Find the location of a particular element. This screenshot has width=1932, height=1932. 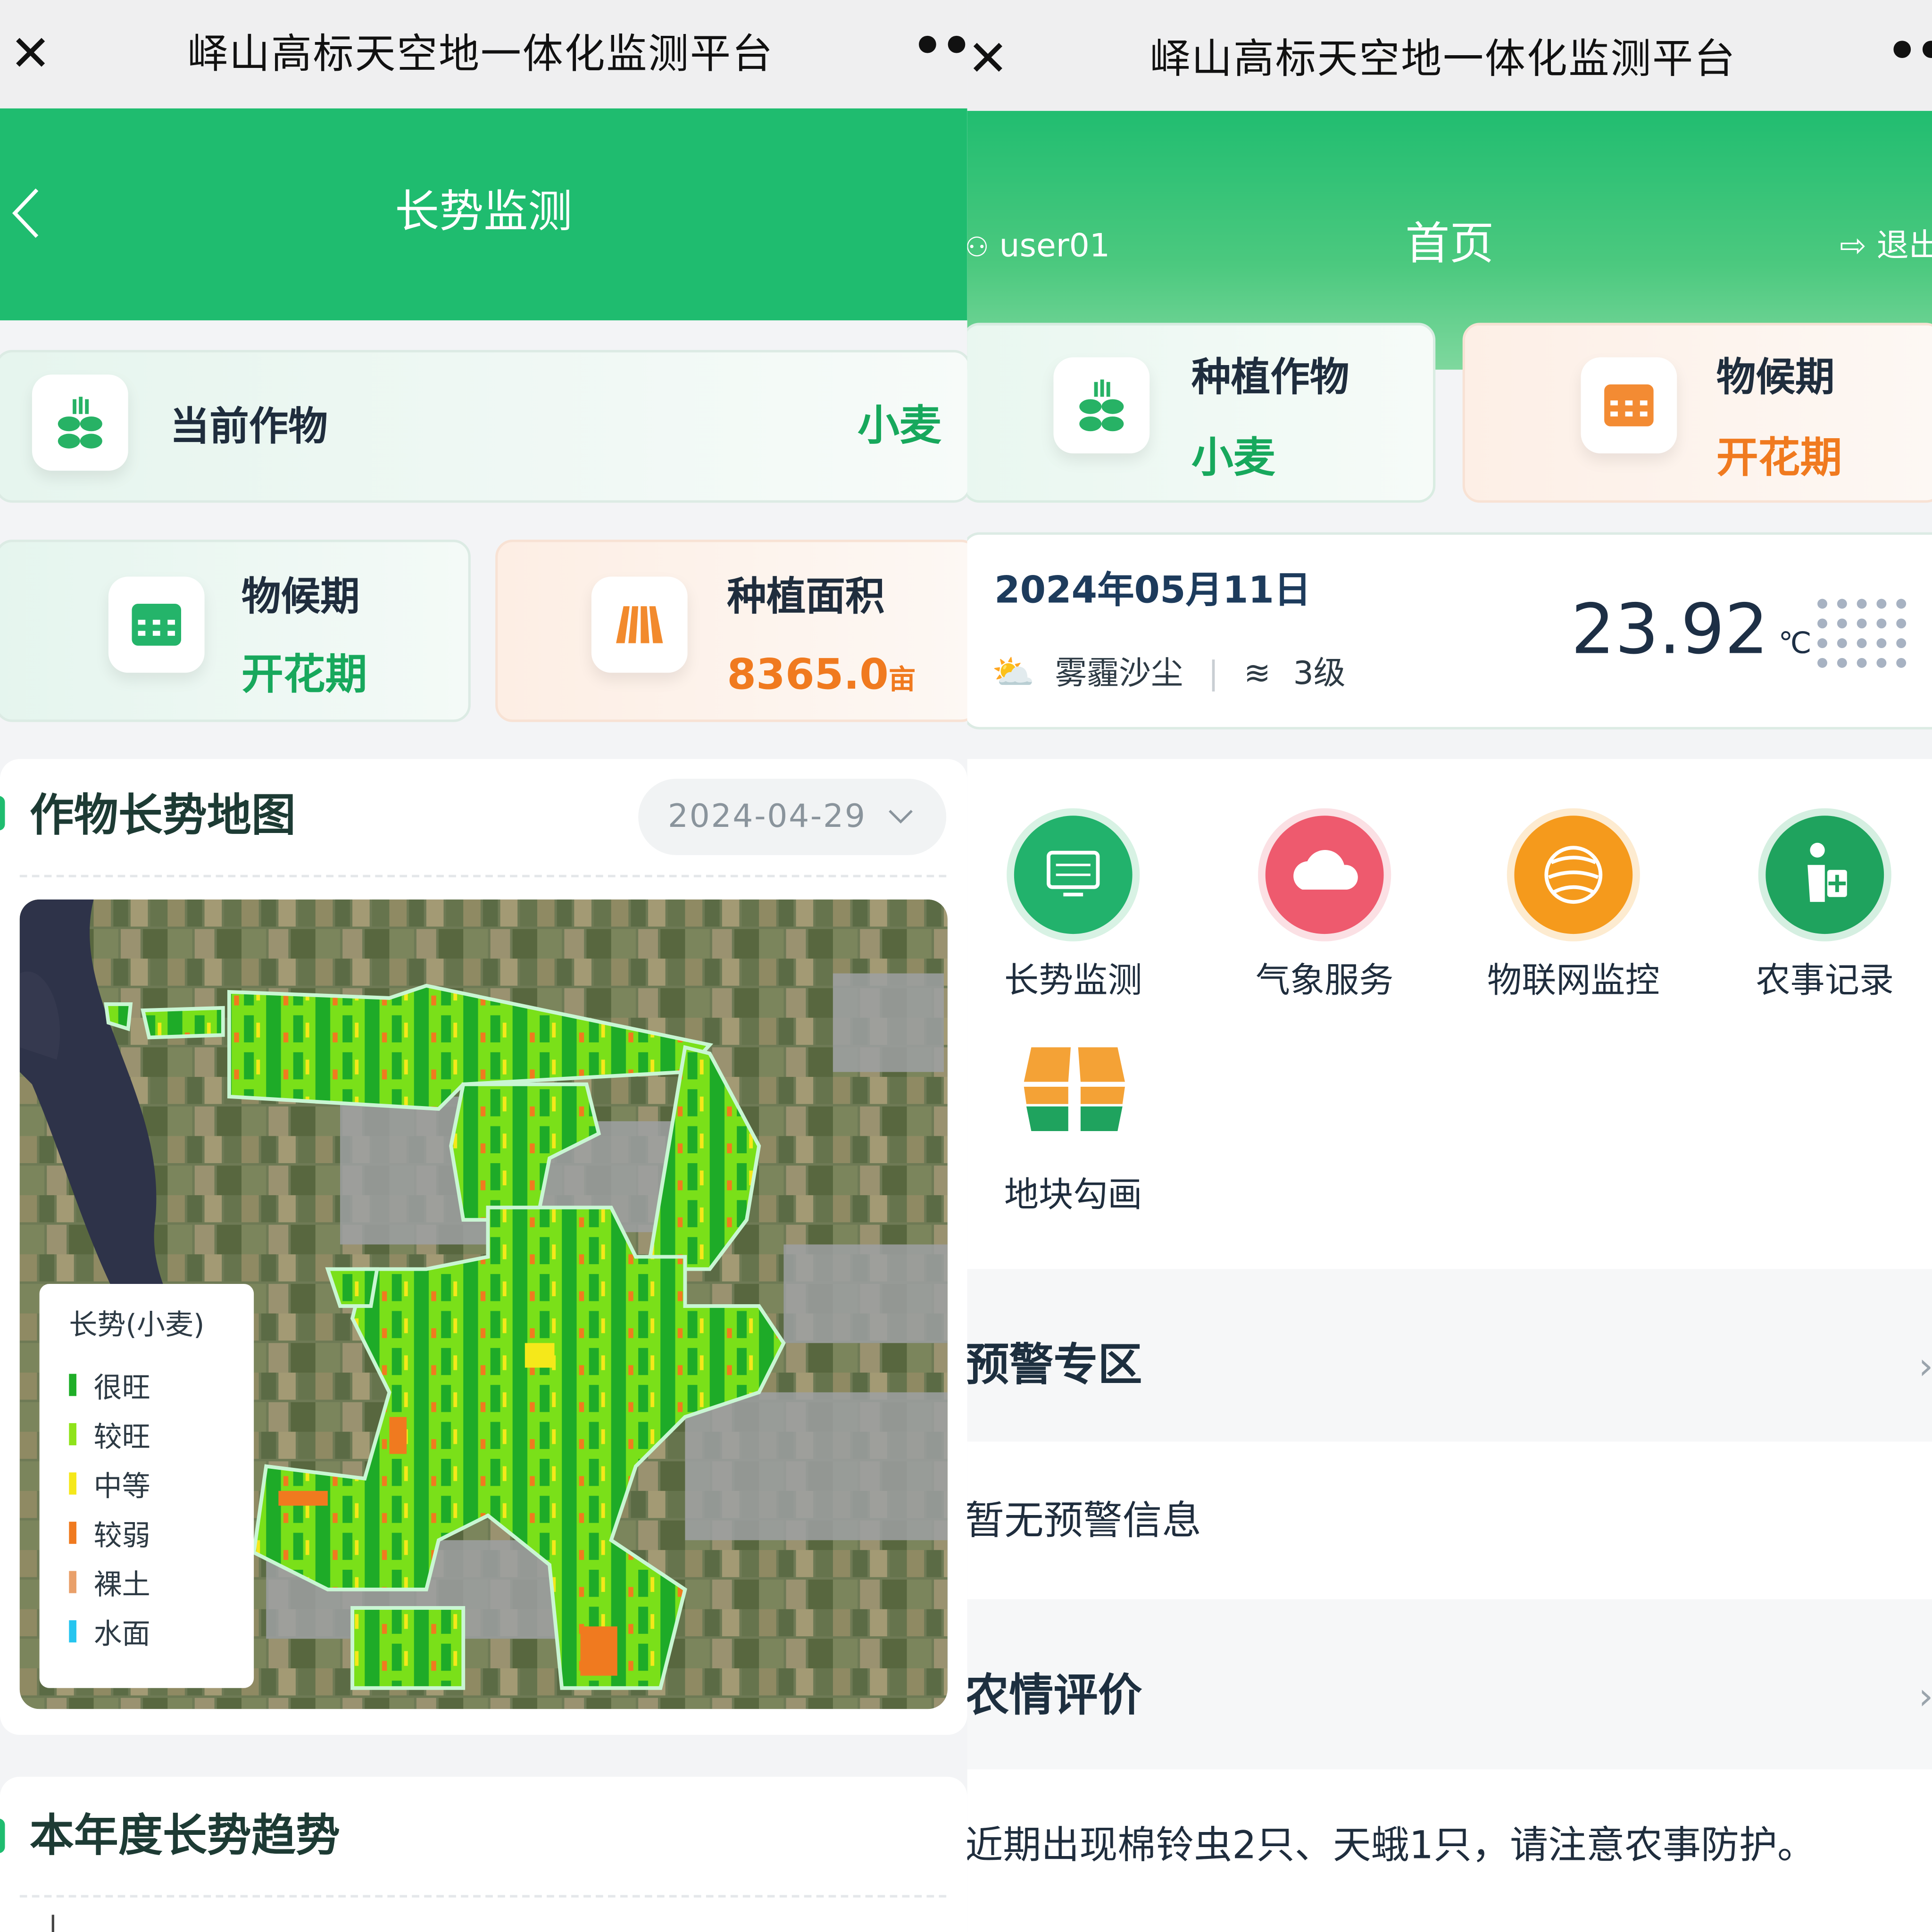

legend-label: 很旺 is located at coordinates (122, 1389).